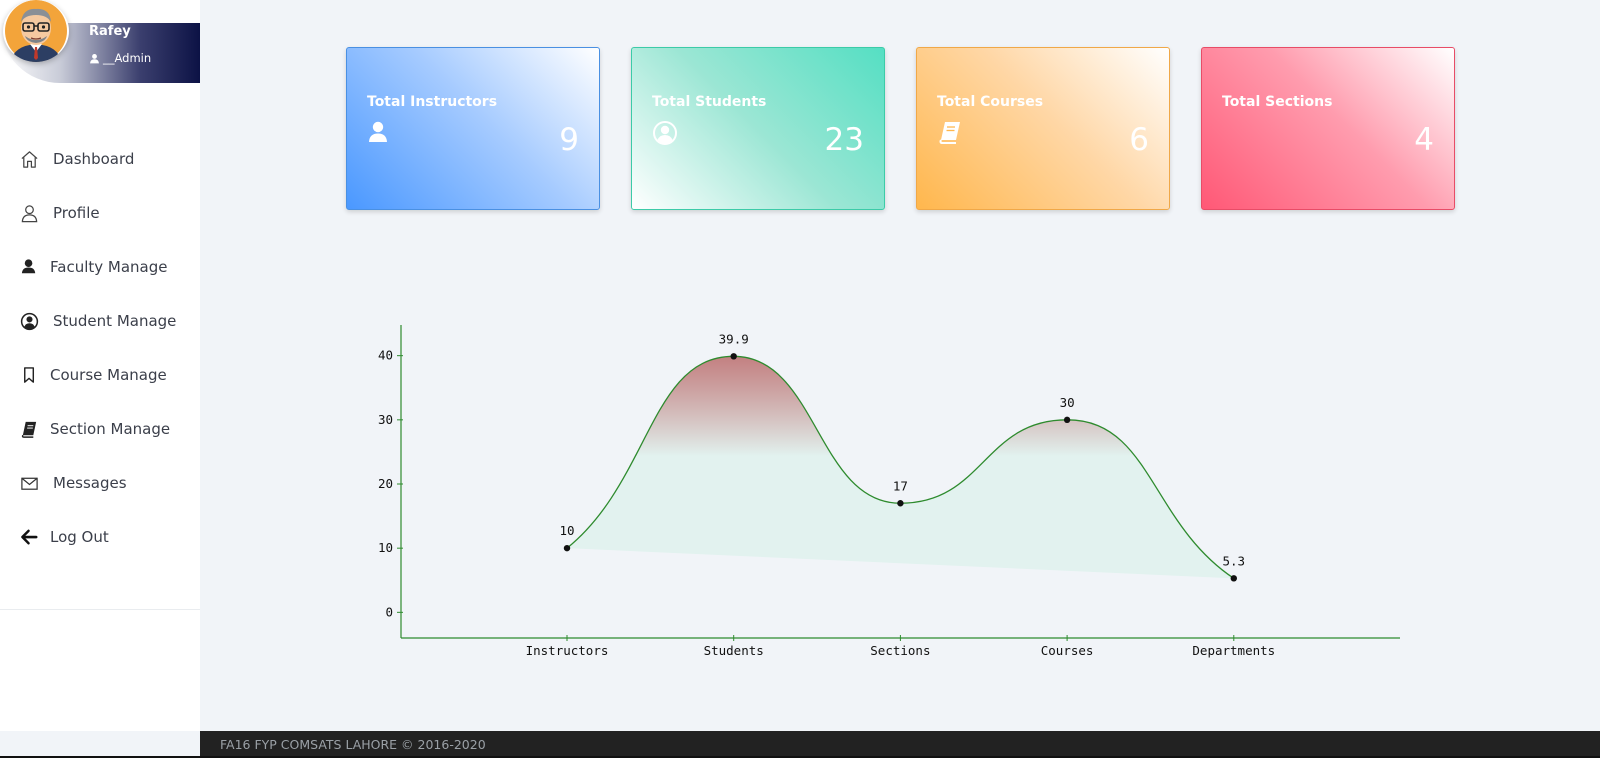 Image resolution: width=1600 pixels, height=758 pixels. What do you see at coordinates (1234, 560) in the screenshot?
I see `data-label: 5.3` at bounding box center [1234, 560].